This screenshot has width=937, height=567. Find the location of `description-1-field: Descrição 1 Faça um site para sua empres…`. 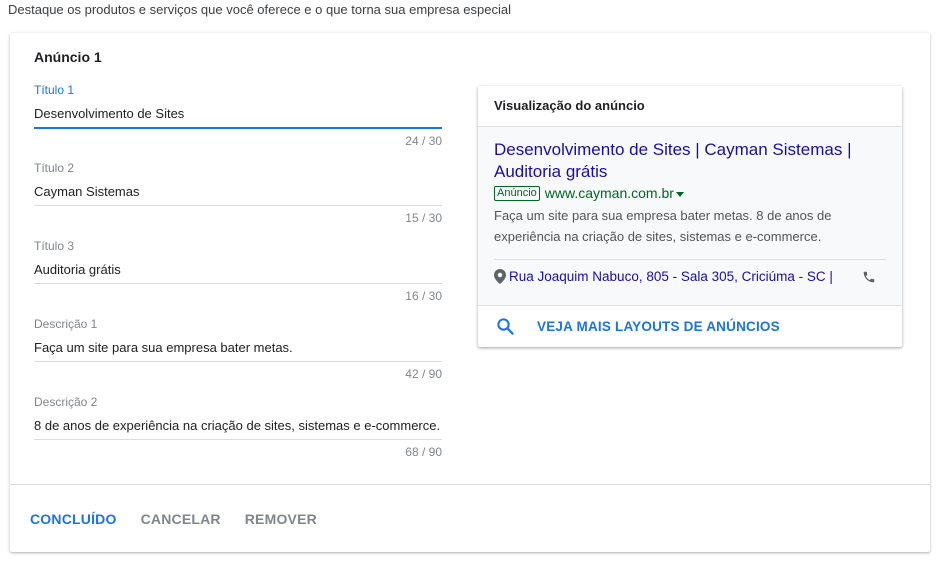

description-1-field: Descrição 1 Faça um site para sua empres… is located at coordinates (238, 349).